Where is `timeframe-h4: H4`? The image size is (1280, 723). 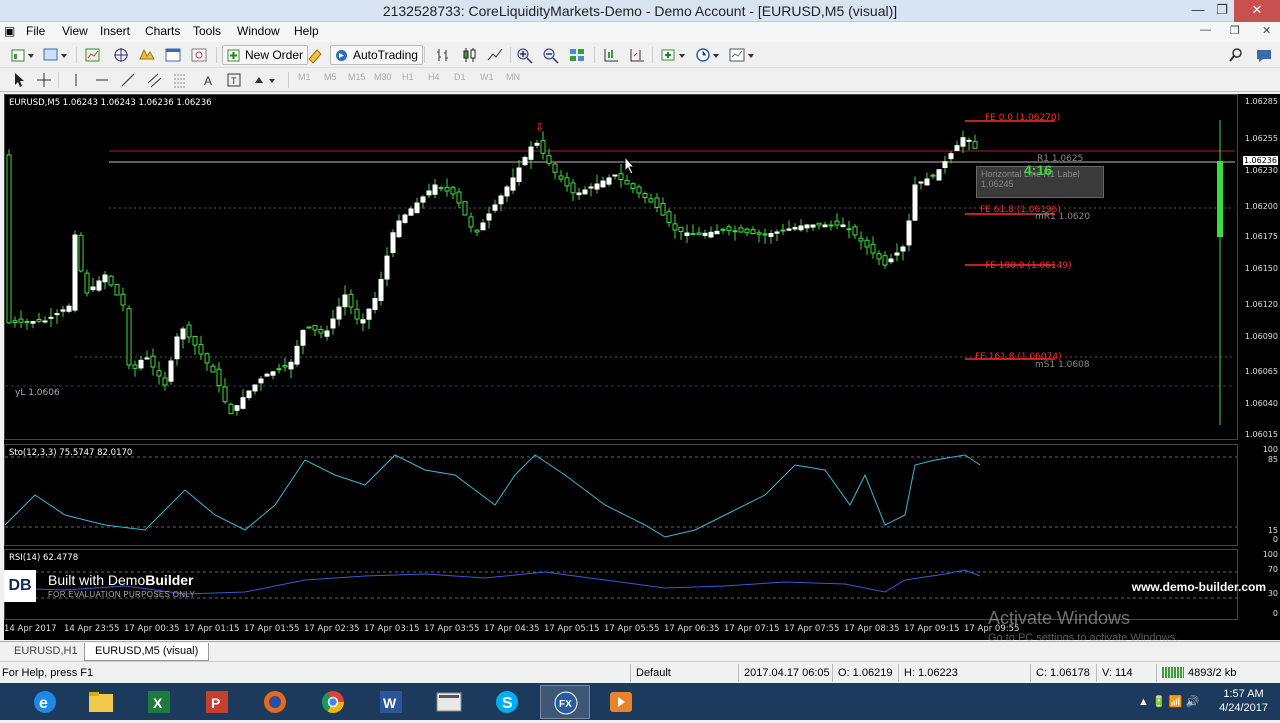 timeframe-h4: H4 is located at coordinates (434, 77).